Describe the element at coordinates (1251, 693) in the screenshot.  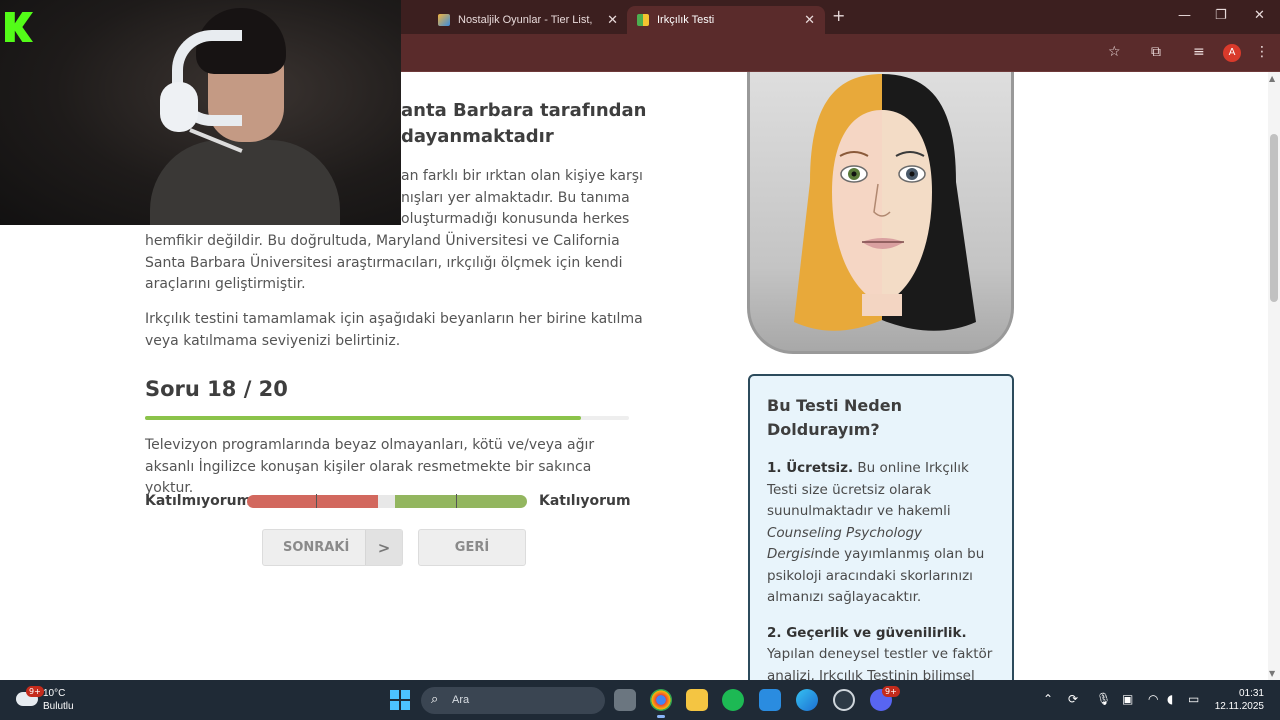
I see `clock-time: 01:31` at that location.